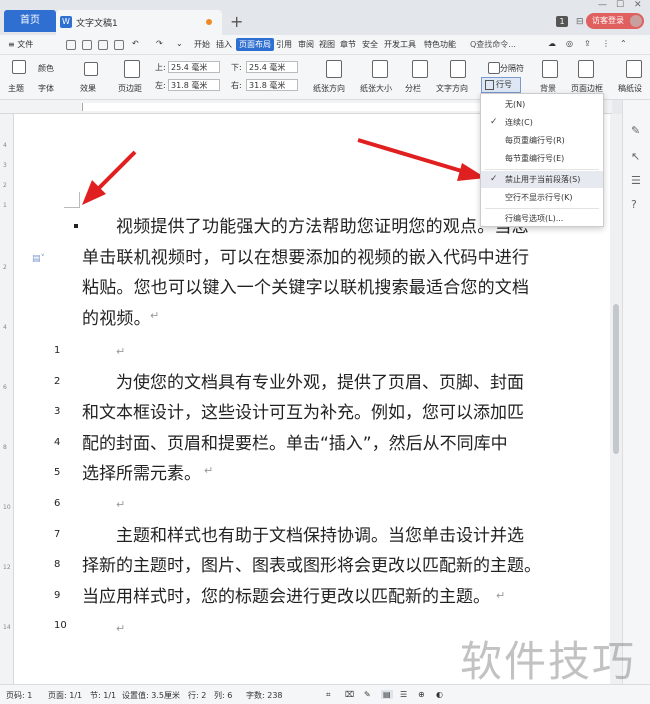  I want to click on dd-restart-section-label: 每节重编行号(E), so click(535, 158).